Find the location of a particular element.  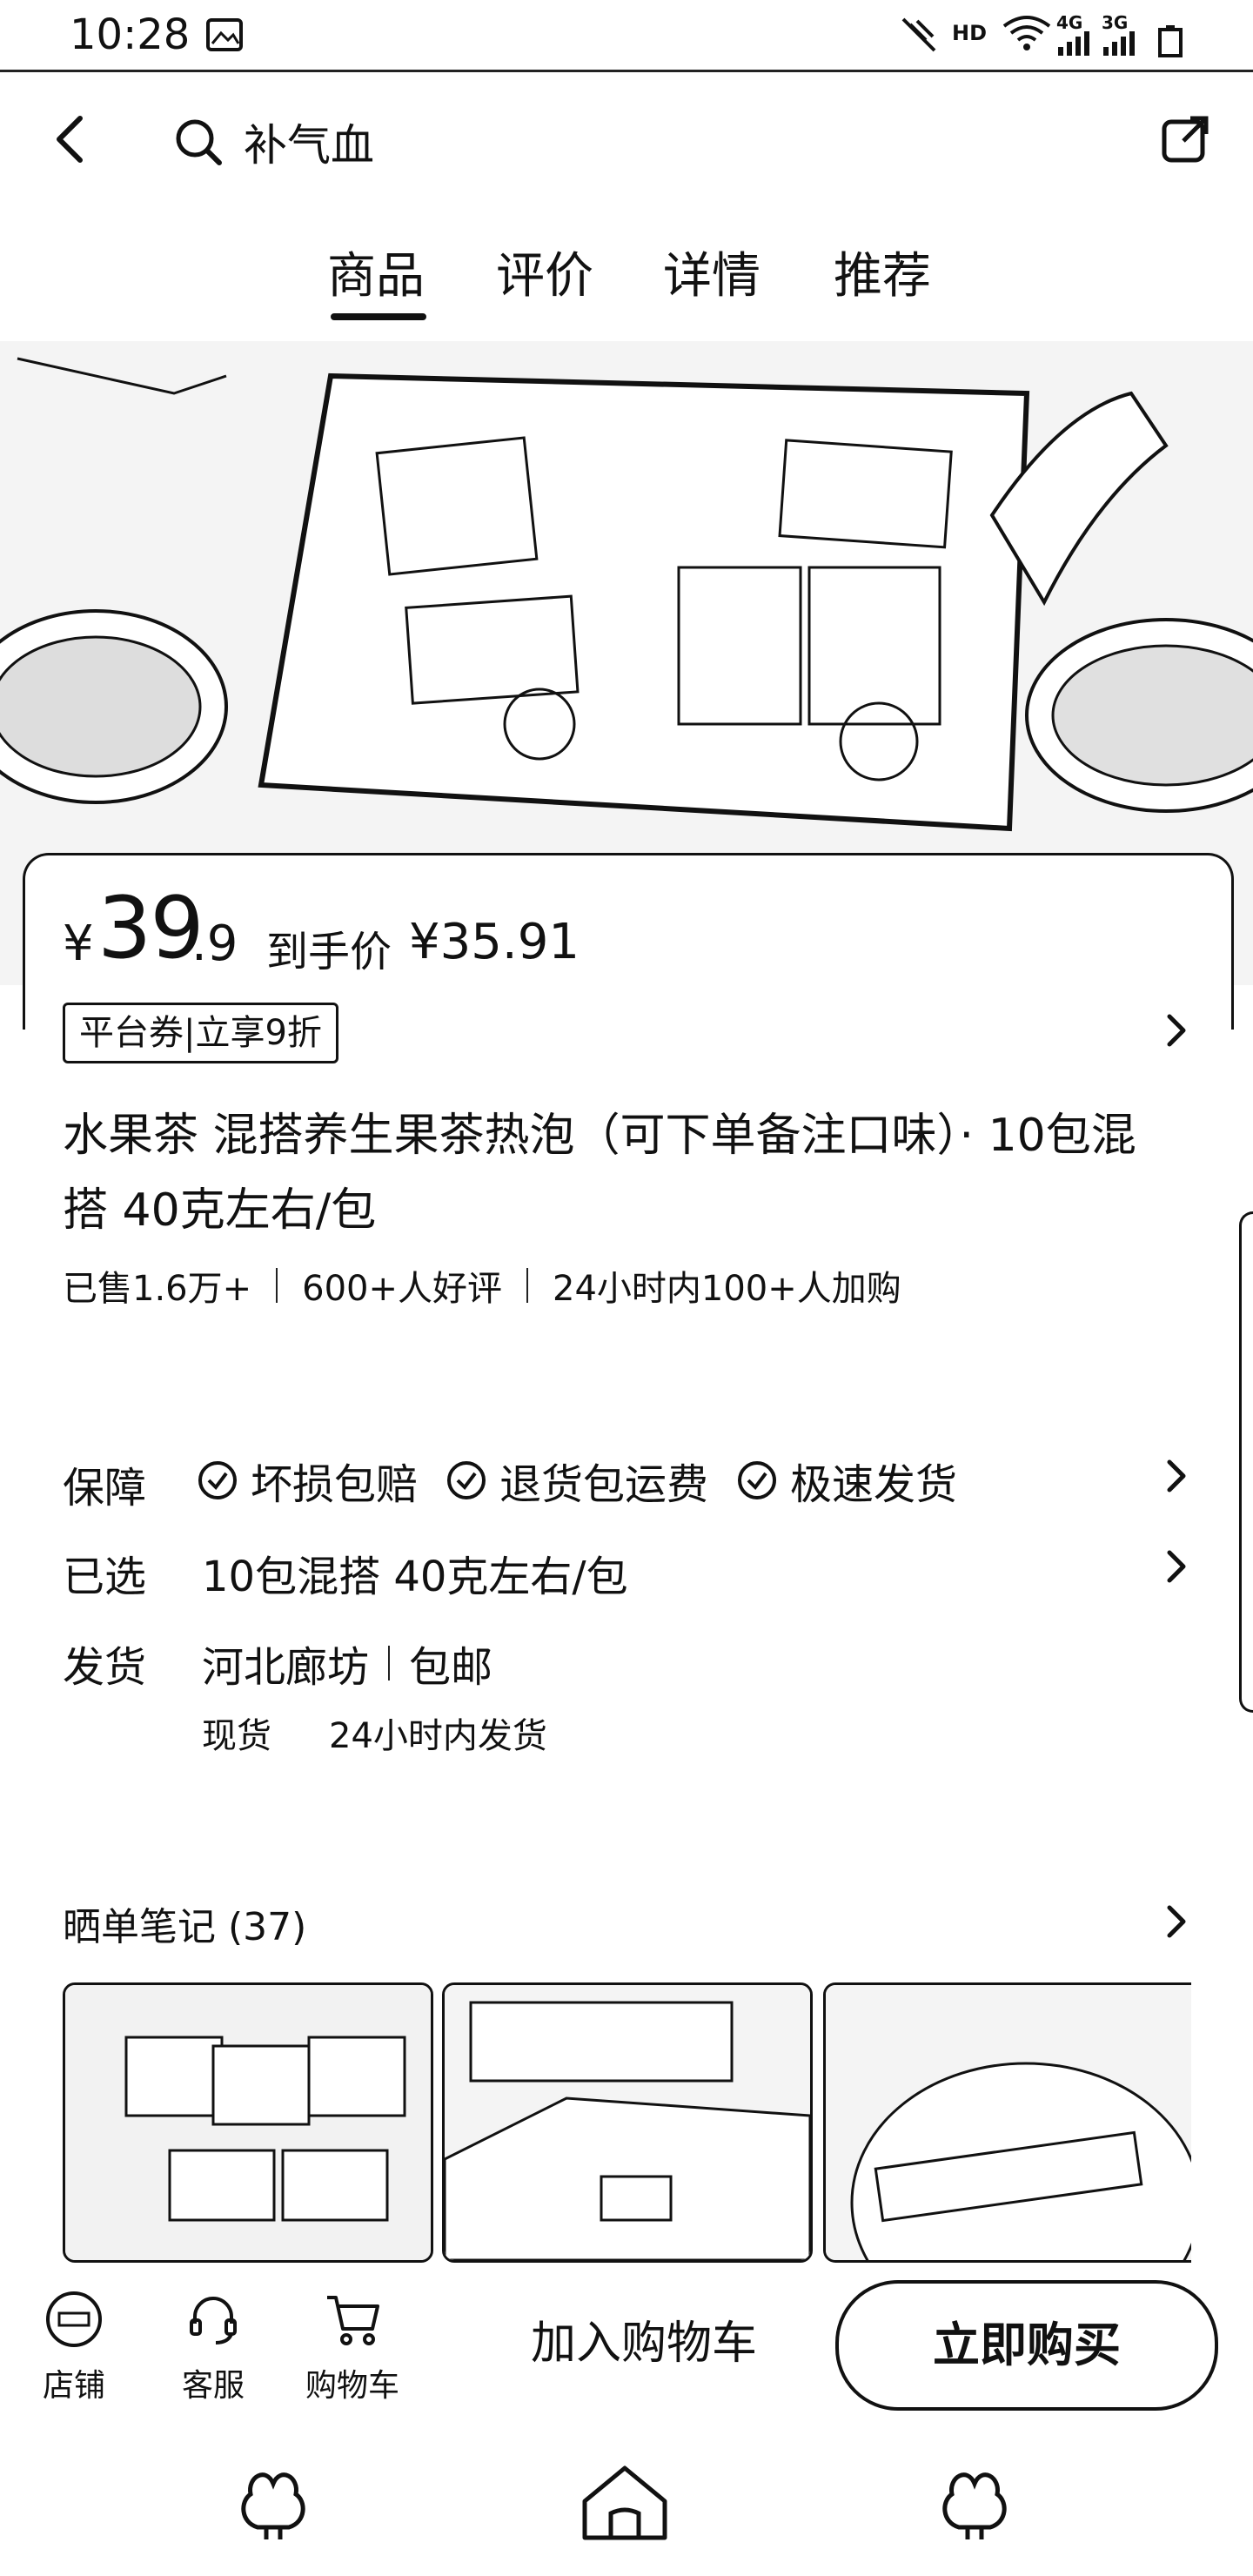

notes-section-title: 晒单笔记 (37) is located at coordinates (184, 1923).